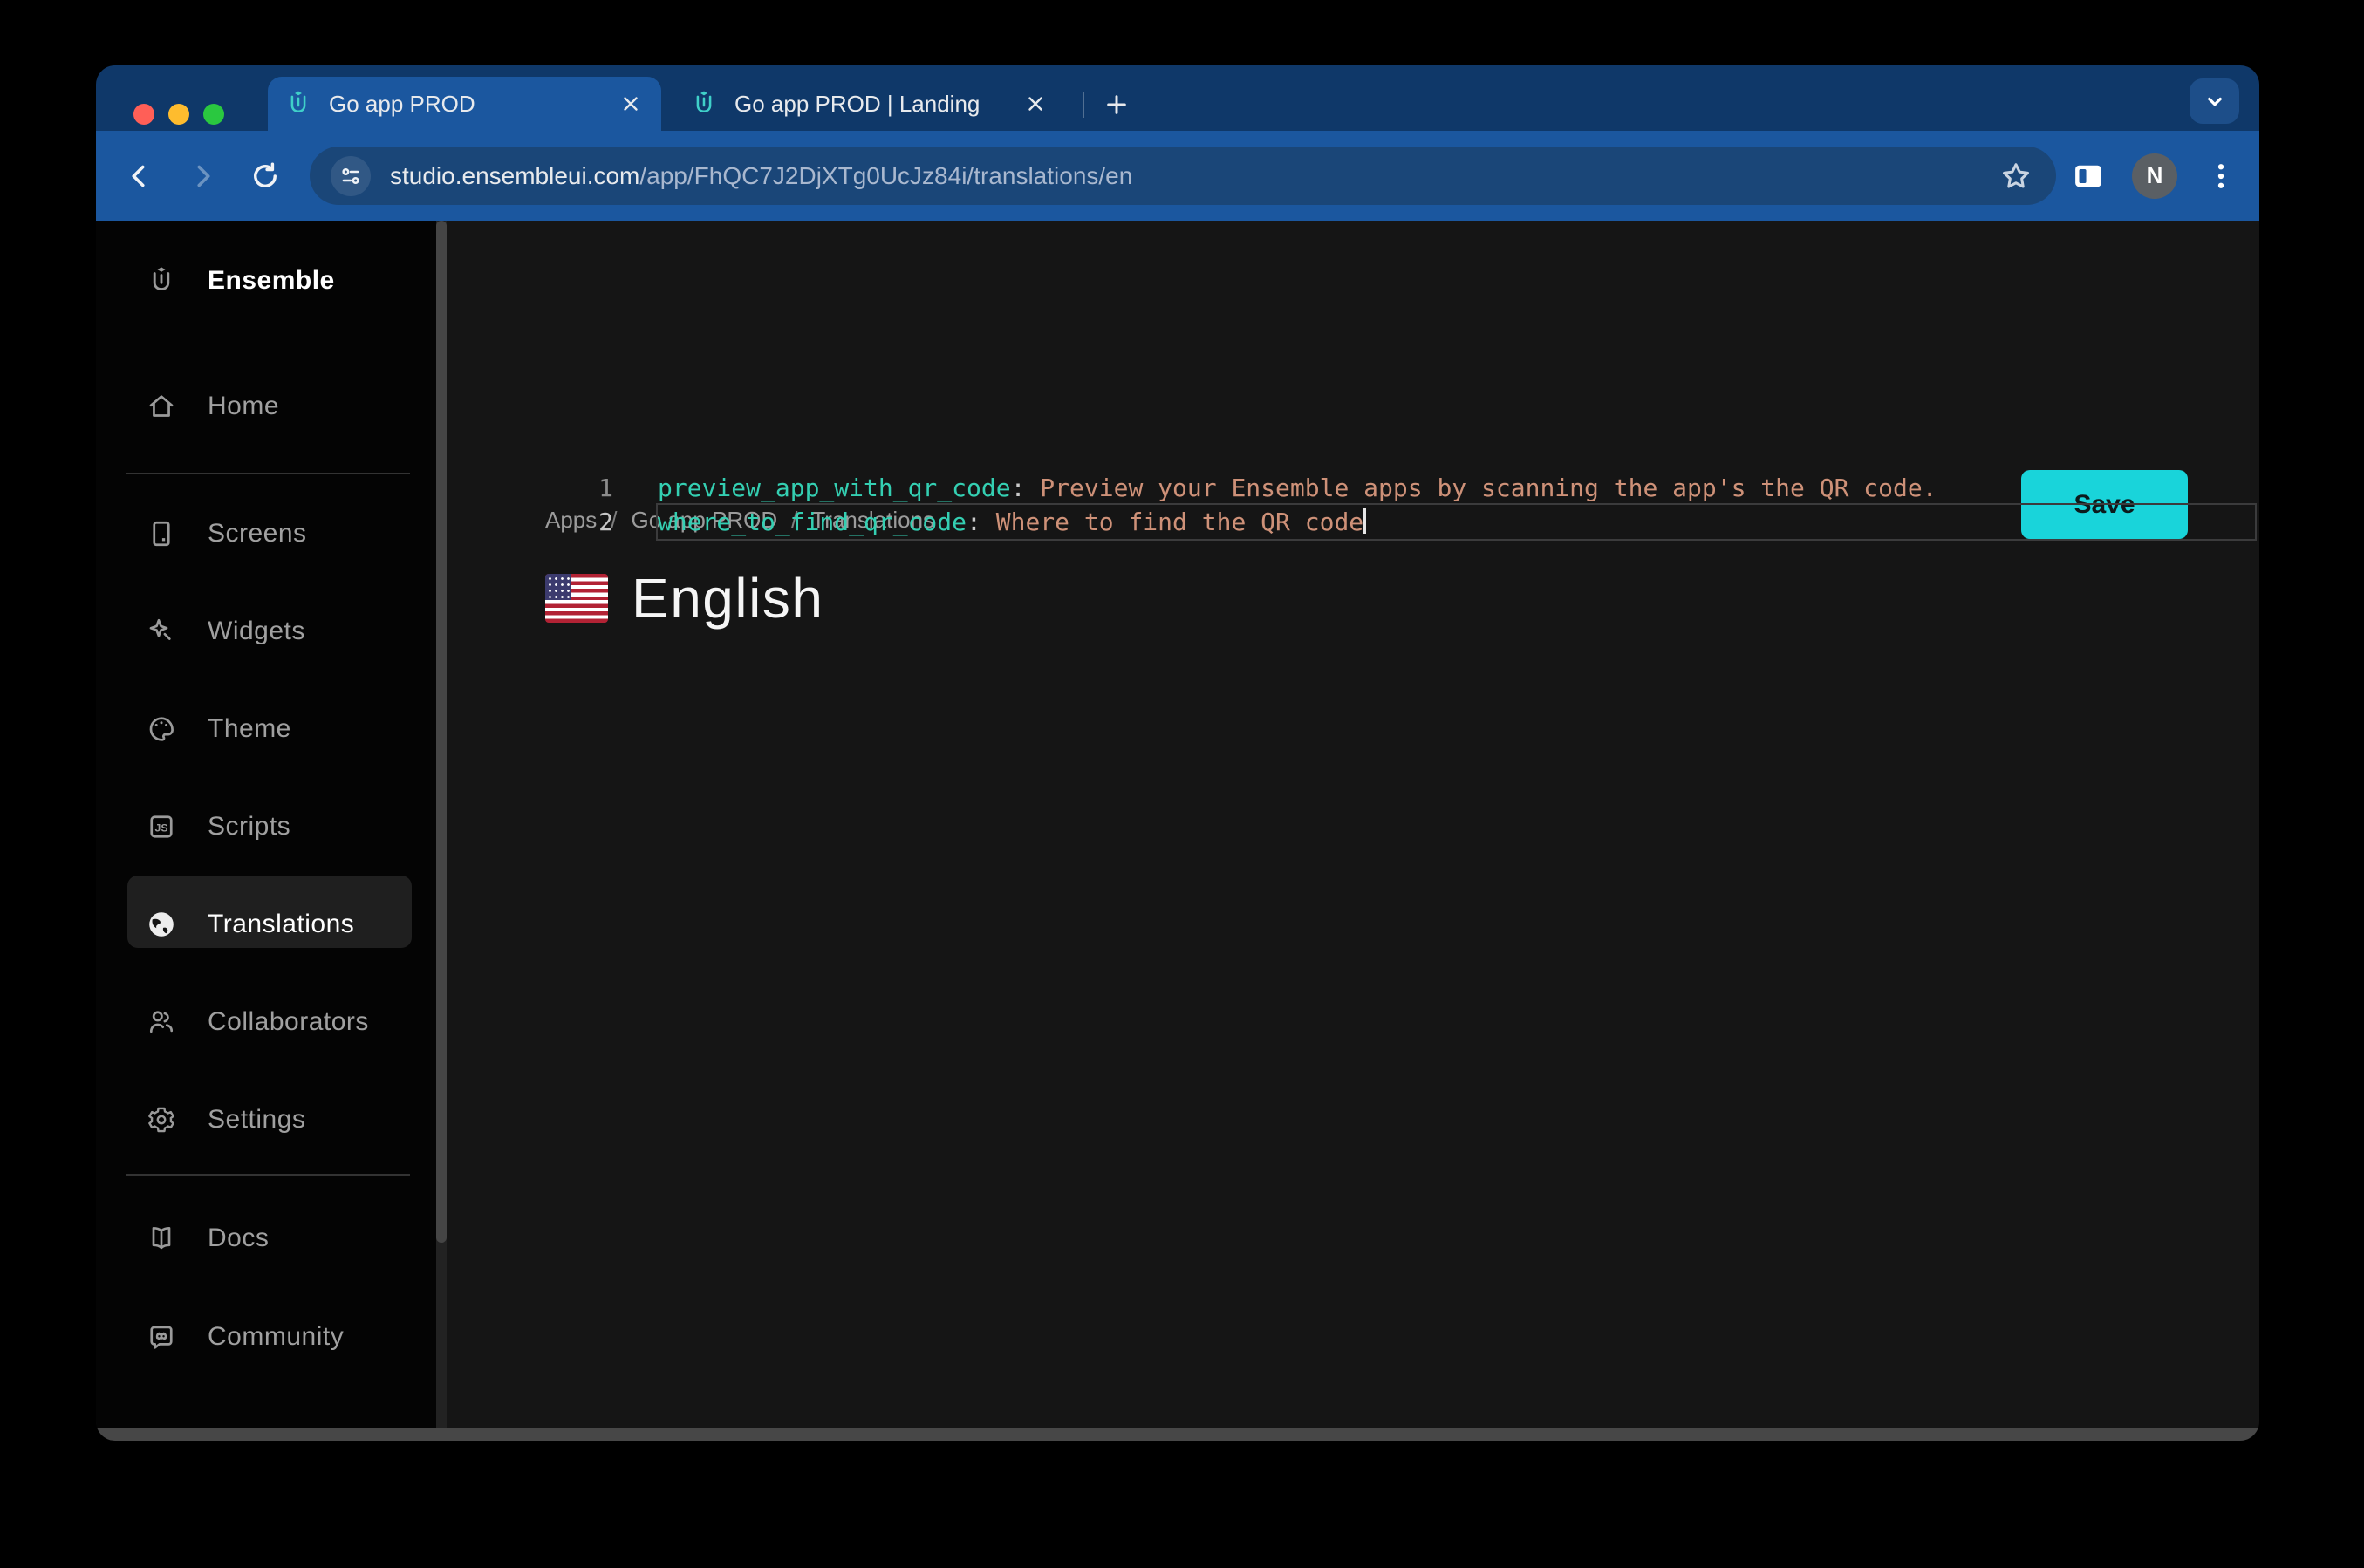 This screenshot has width=2364, height=1568. What do you see at coordinates (2221, 176) in the screenshot?
I see `browser-menu-icon` at bounding box center [2221, 176].